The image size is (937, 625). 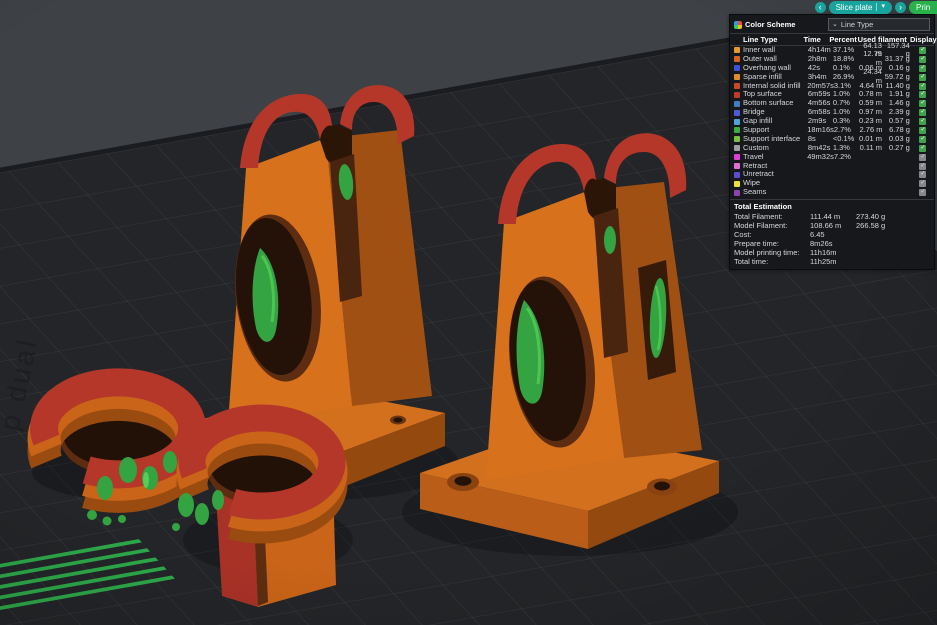 I want to click on panel-title: Color Scheme, so click(x=770, y=24).